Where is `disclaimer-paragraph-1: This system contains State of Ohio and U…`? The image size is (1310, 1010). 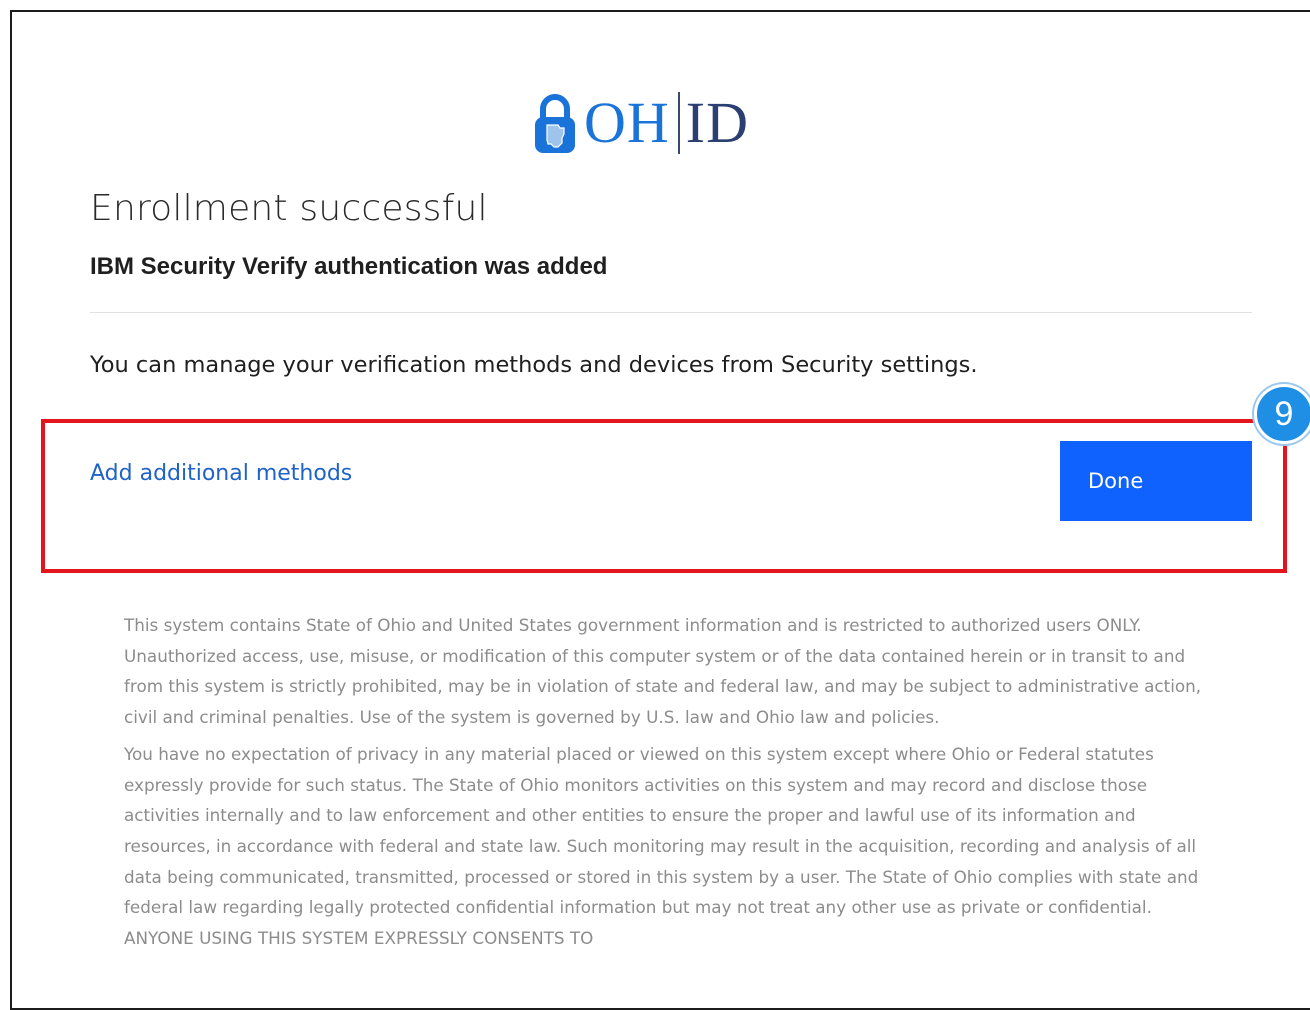
disclaimer-paragraph-1: This system contains State of Ohio and U… is located at coordinates (663, 671).